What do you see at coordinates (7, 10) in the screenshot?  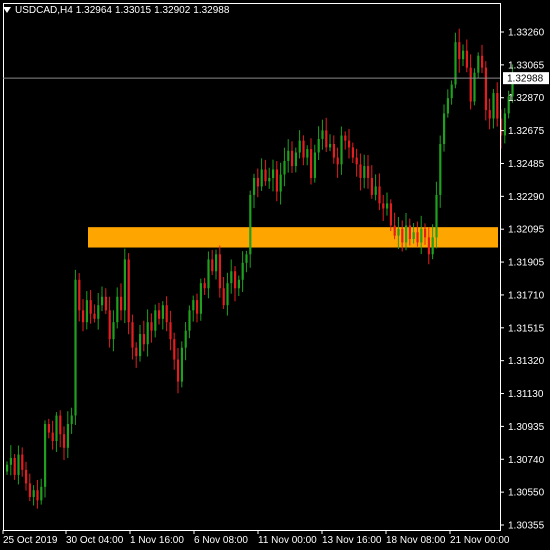 I see `dropdown-arrow-icon` at bounding box center [7, 10].